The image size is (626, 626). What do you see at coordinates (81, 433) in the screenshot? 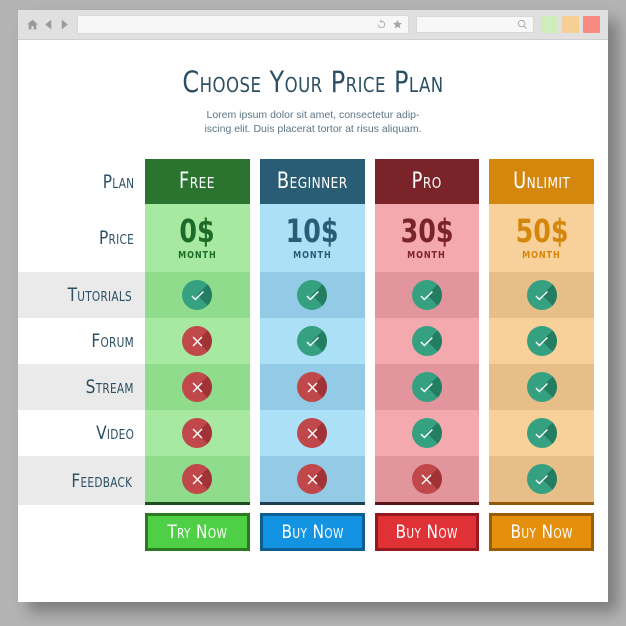
I see `row-label-video: Video` at bounding box center [81, 433].